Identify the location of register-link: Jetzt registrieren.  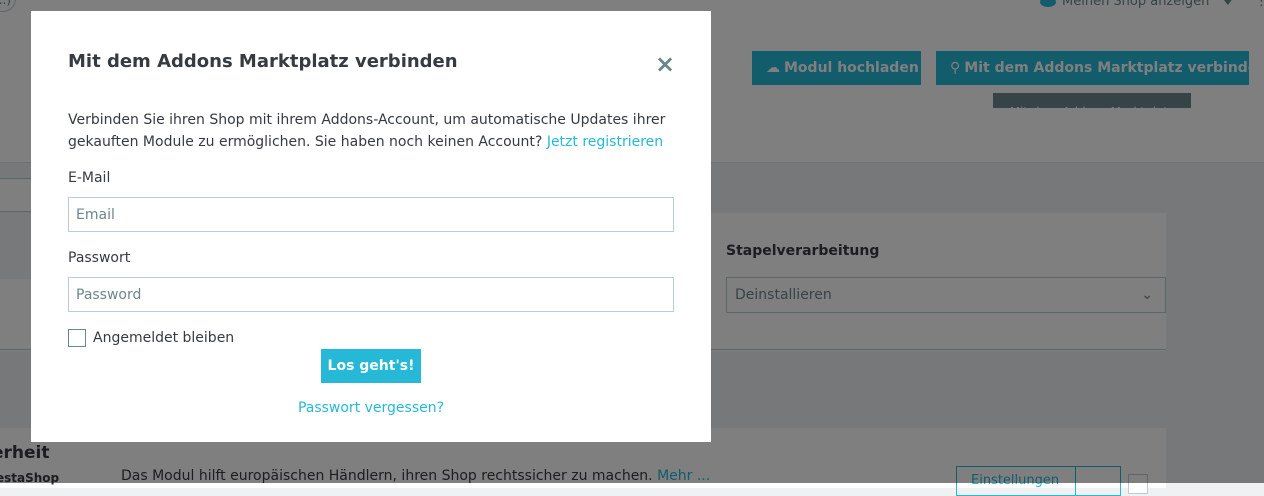
(605, 142).